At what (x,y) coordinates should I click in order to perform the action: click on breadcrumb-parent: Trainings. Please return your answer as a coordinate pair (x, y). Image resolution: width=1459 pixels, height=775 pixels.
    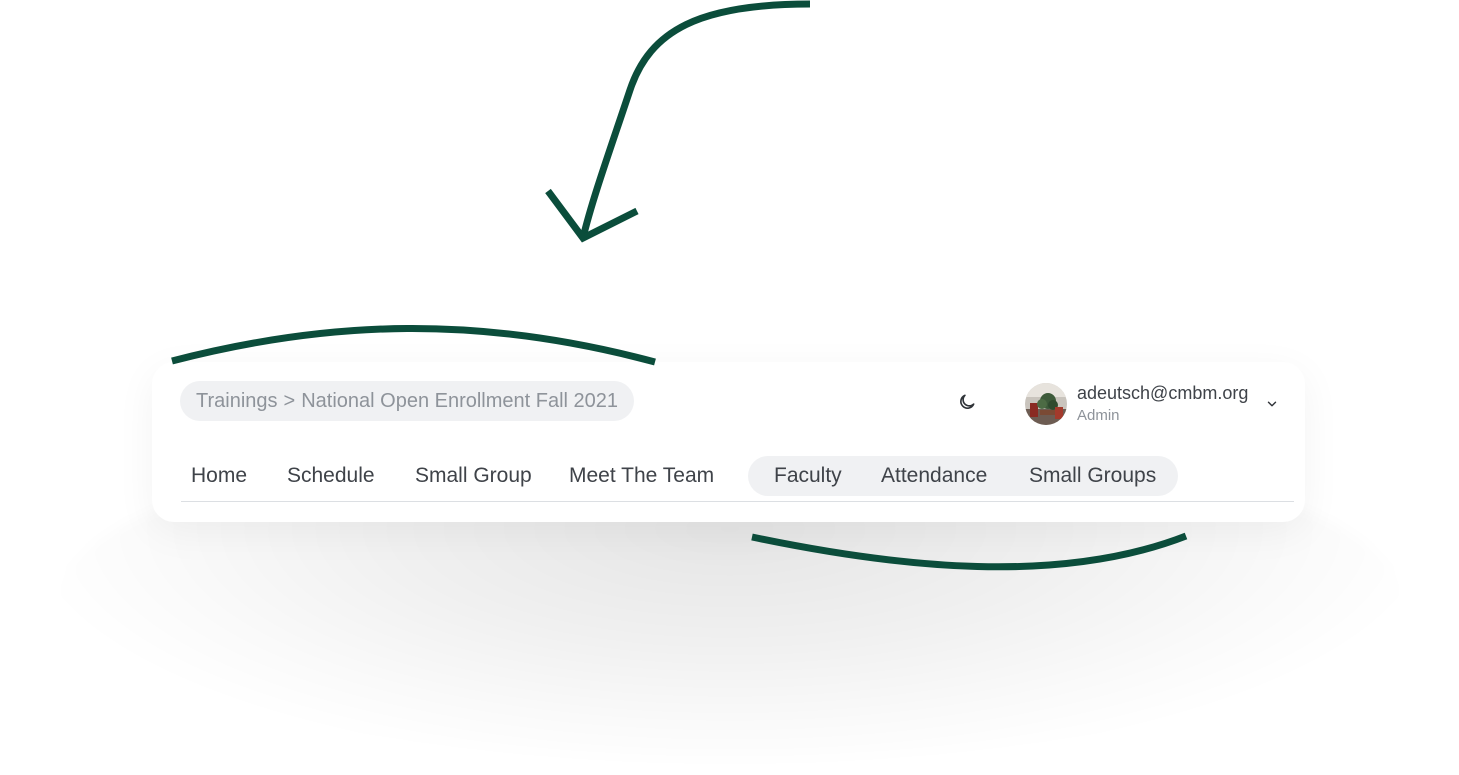
    Looking at the image, I should click on (237, 401).